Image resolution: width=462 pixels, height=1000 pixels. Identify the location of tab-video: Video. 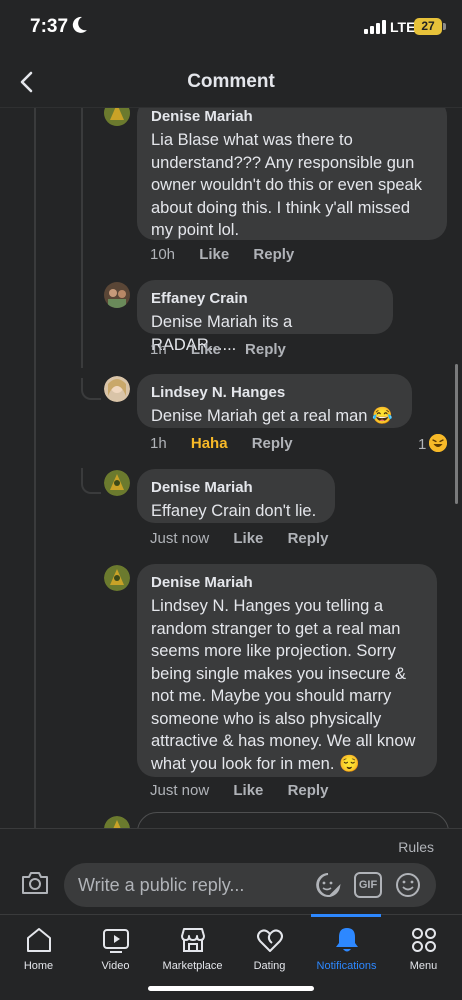
(115, 950).